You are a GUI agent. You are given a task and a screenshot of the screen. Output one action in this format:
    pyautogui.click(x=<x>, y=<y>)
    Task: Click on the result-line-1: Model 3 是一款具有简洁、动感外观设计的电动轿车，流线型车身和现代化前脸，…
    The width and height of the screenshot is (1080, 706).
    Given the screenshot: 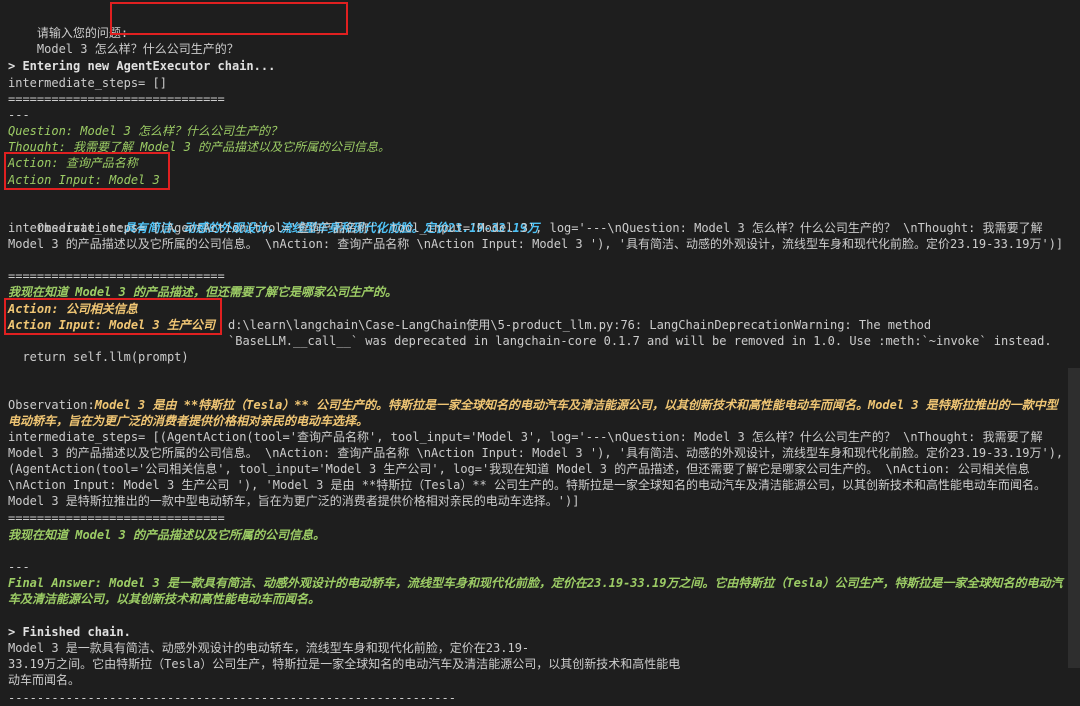 What is the action you would take?
    pyautogui.click(x=269, y=648)
    